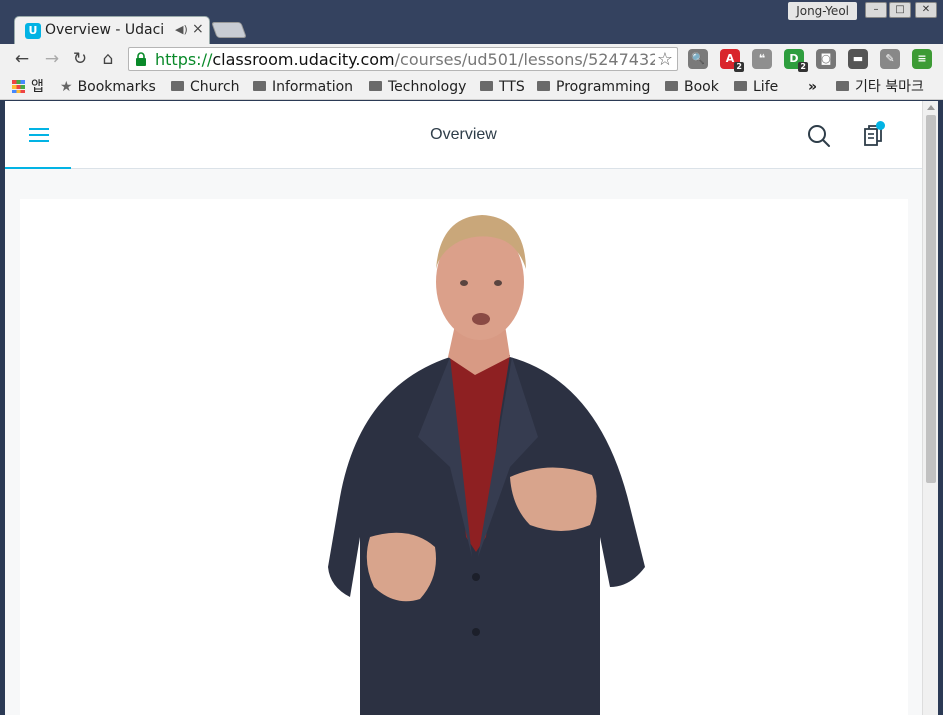 Image resolution: width=943 pixels, height=715 pixels. What do you see at coordinates (181, 29) in the screenshot?
I see `audio-playing-icon: ◀)` at bounding box center [181, 29].